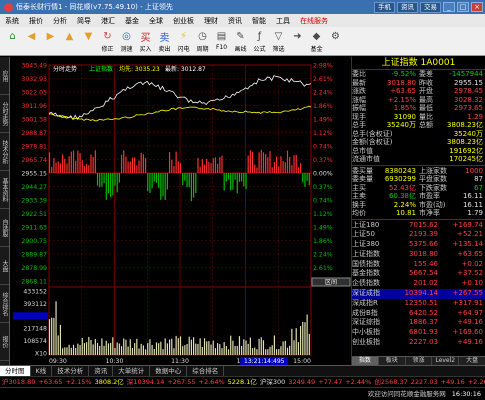  What do you see at coordinates (418, 265) in the screenshot?
I see `index-row: 国债指数 155.46 +0.02` at bounding box center [418, 265].